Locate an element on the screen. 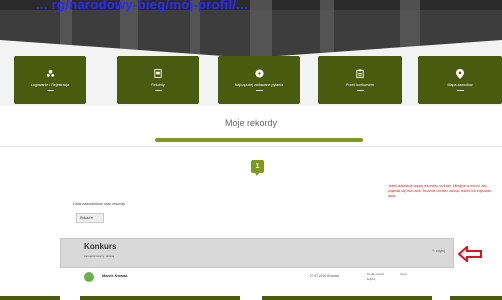 This screenshot has height=300, width=502. person-avatar is located at coordinates (89, 277).